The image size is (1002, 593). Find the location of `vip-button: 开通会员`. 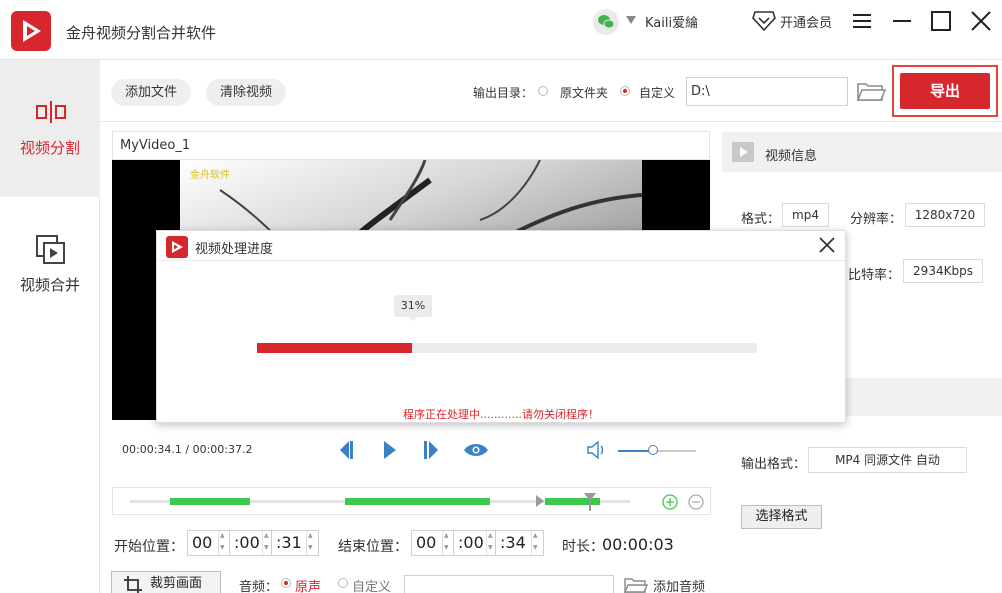

vip-button: 开通会员 is located at coordinates (806, 21).